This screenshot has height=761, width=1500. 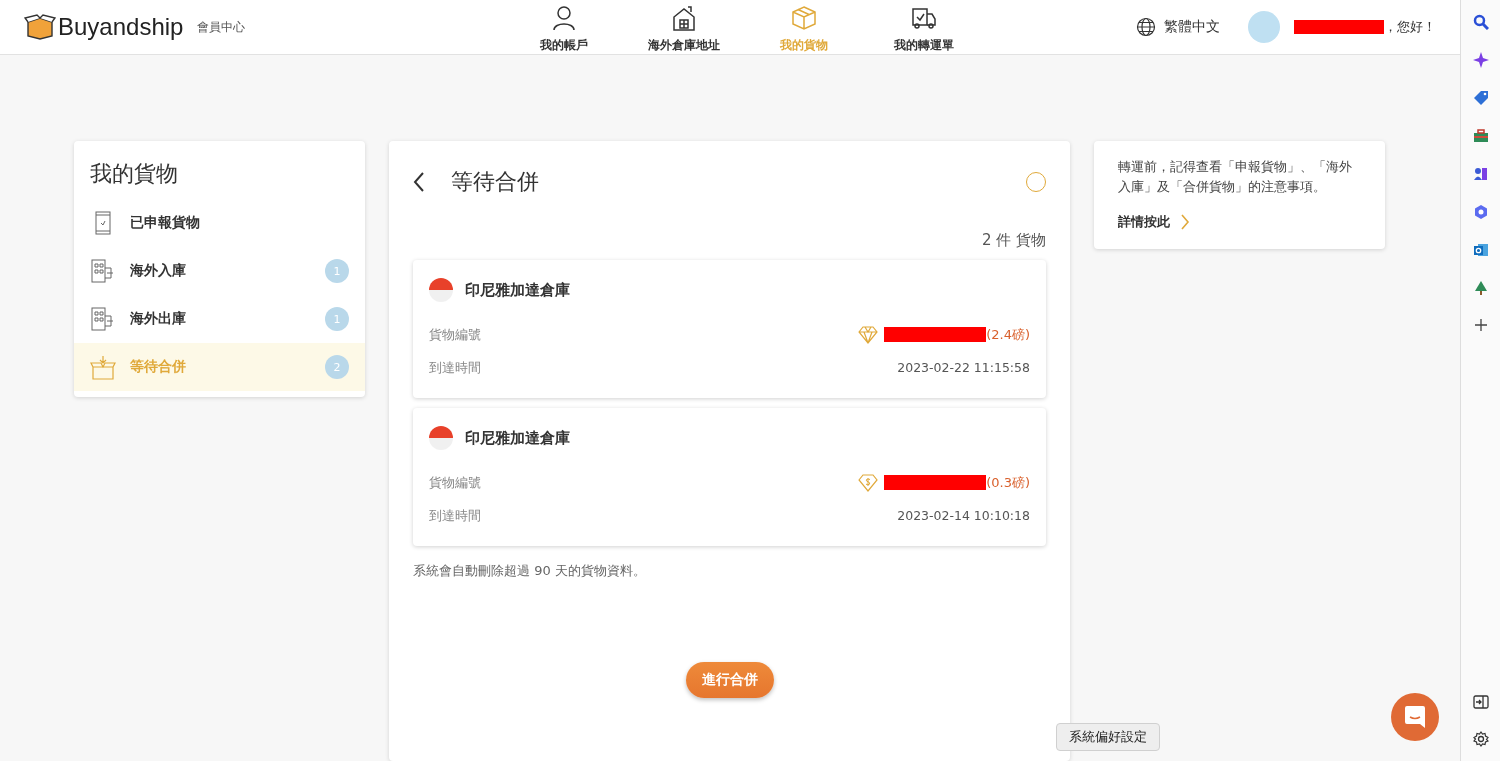 What do you see at coordinates (1480, 739) in the screenshot?
I see `settings-icon` at bounding box center [1480, 739].